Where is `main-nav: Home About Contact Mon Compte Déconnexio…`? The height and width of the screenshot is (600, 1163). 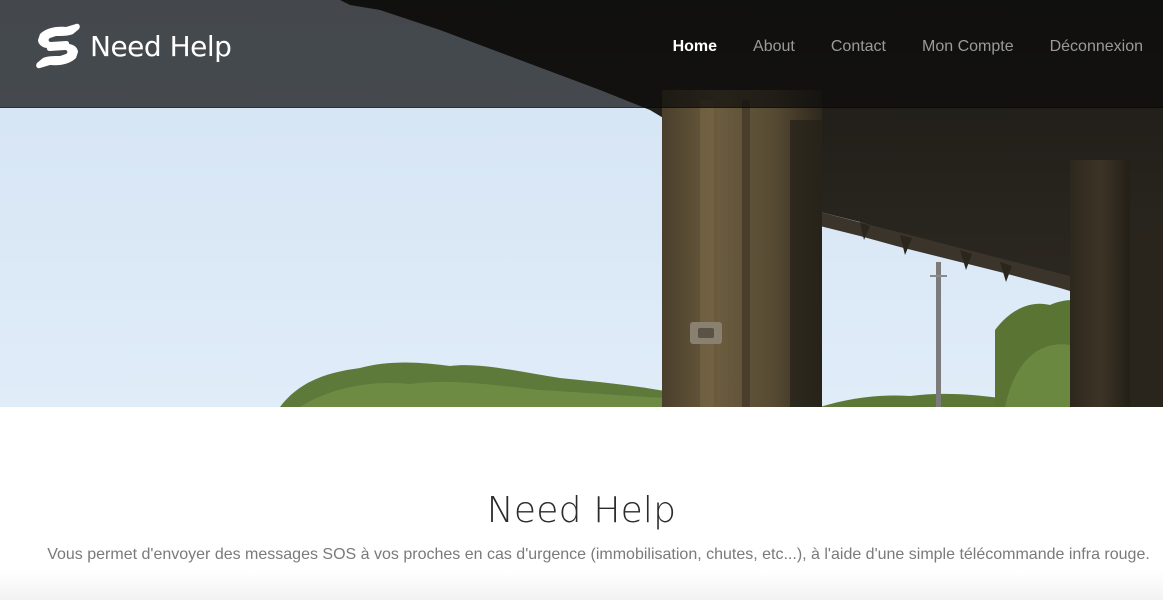 main-nav: Home About Contact Mon Compte Déconnexio… is located at coordinates (890, 47).